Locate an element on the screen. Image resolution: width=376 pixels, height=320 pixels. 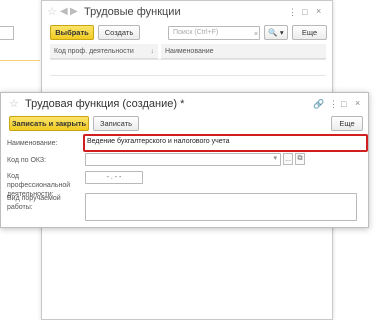
dialog-title: Трудовая функция (создание) * is located at coordinates (105, 104).